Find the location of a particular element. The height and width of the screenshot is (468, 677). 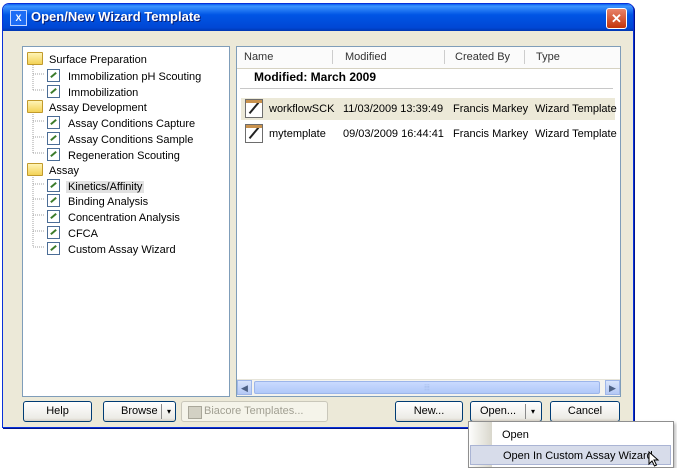

group-header: Modified: March 2009 is located at coordinates (315, 77).